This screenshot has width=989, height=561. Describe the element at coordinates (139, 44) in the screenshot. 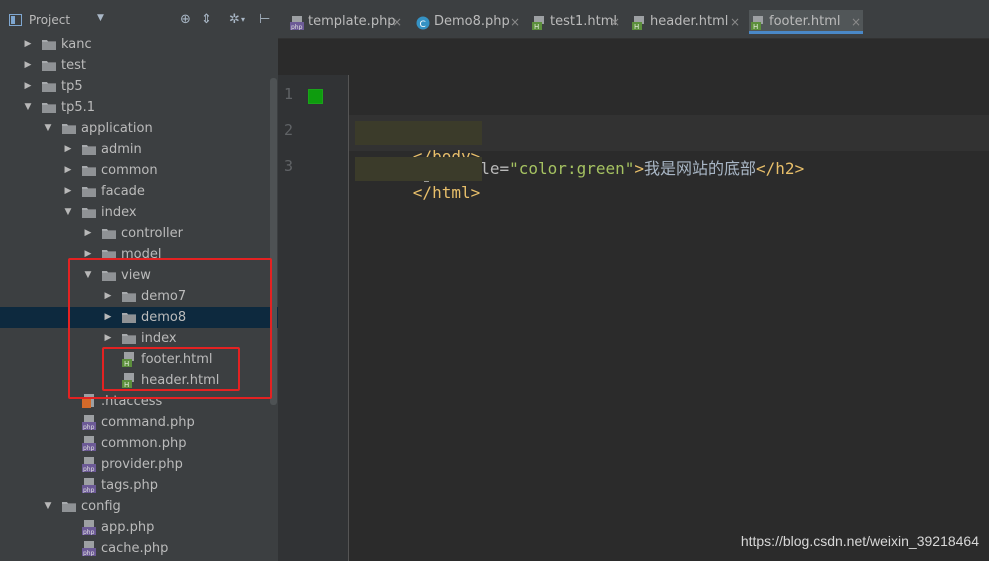

I see `tree-item: ▶ kanc` at that location.